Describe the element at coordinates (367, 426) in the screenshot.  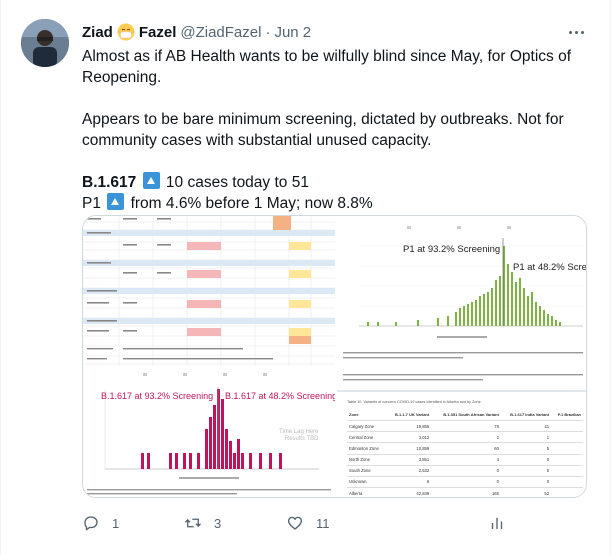
I see `table-cell: Calgary Zone` at that location.